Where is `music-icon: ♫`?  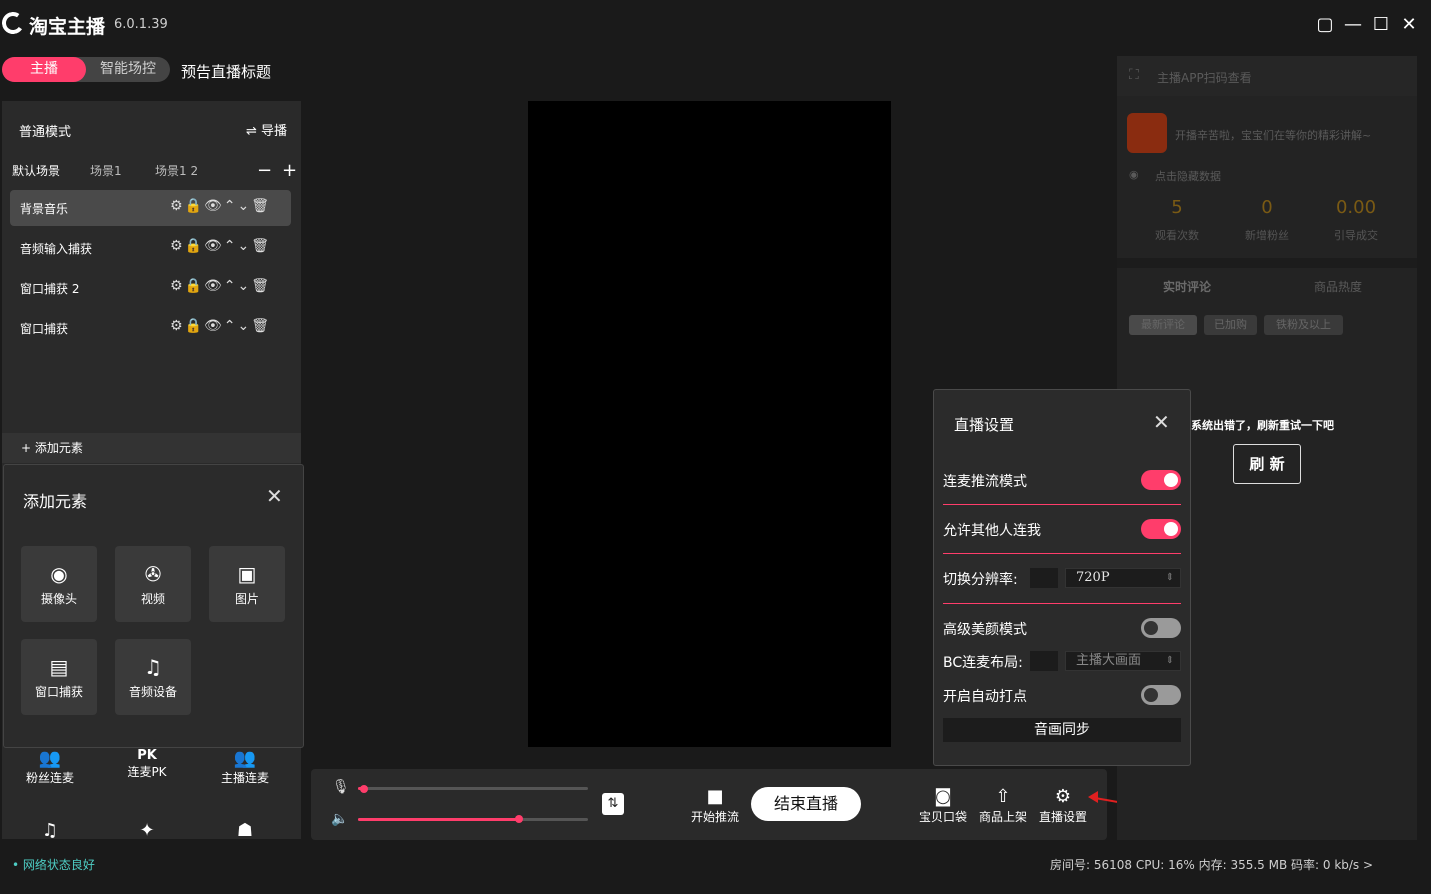
music-icon: ♫ is located at coordinates (50, 830).